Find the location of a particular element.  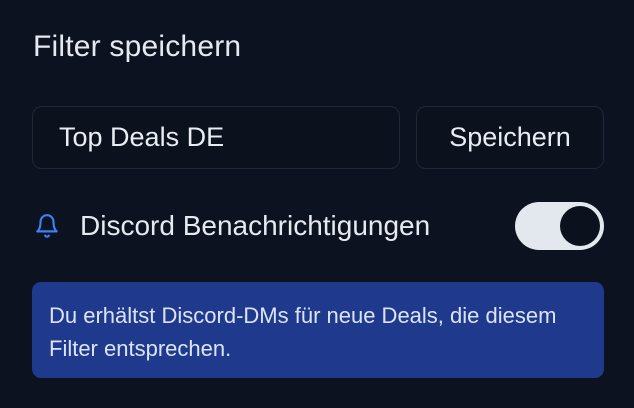

discord-notifications-row: Discord Benachrichtigungen is located at coordinates (318, 226).